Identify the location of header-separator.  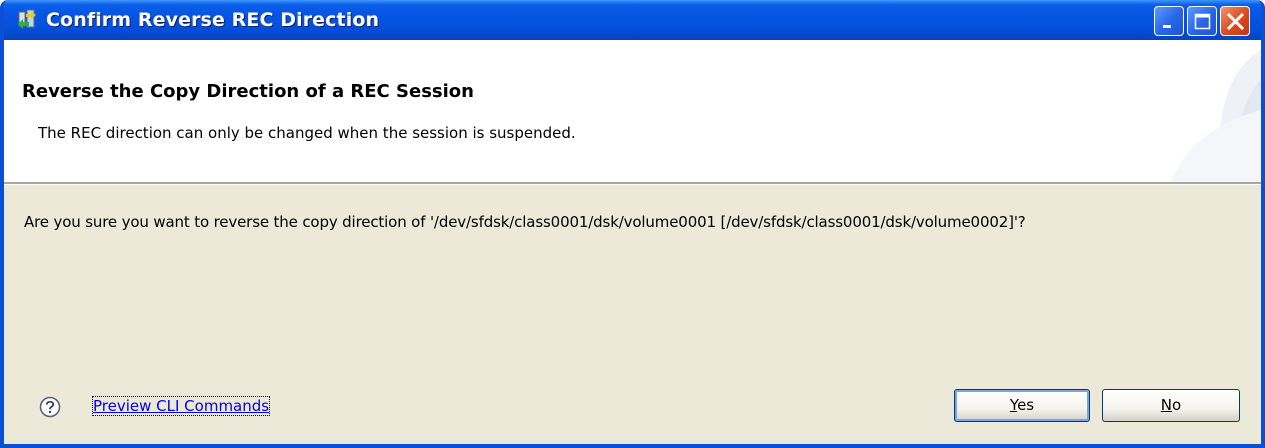
(632, 183).